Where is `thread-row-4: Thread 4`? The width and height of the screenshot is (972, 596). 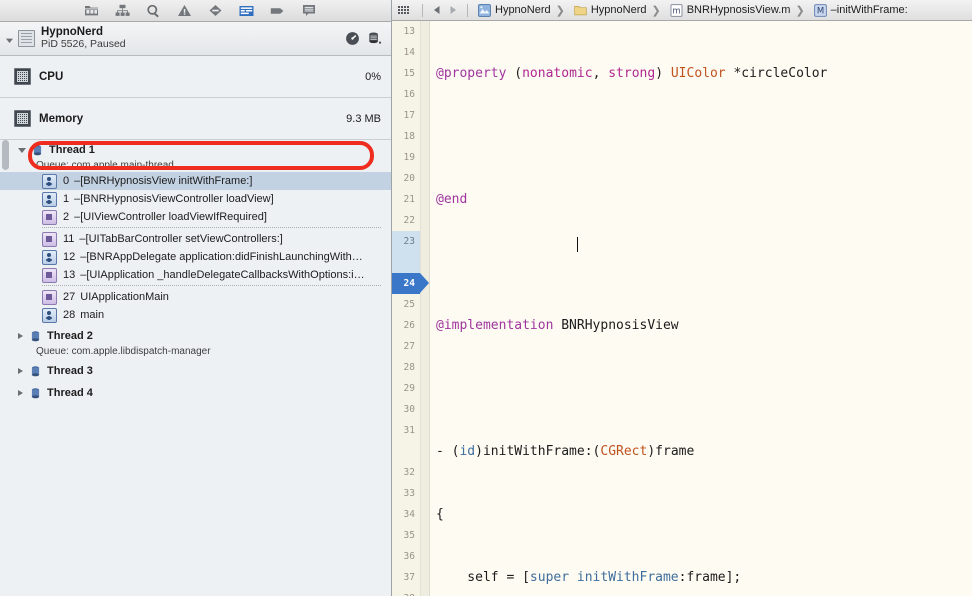 thread-row-4: Thread 4 is located at coordinates (195, 393).